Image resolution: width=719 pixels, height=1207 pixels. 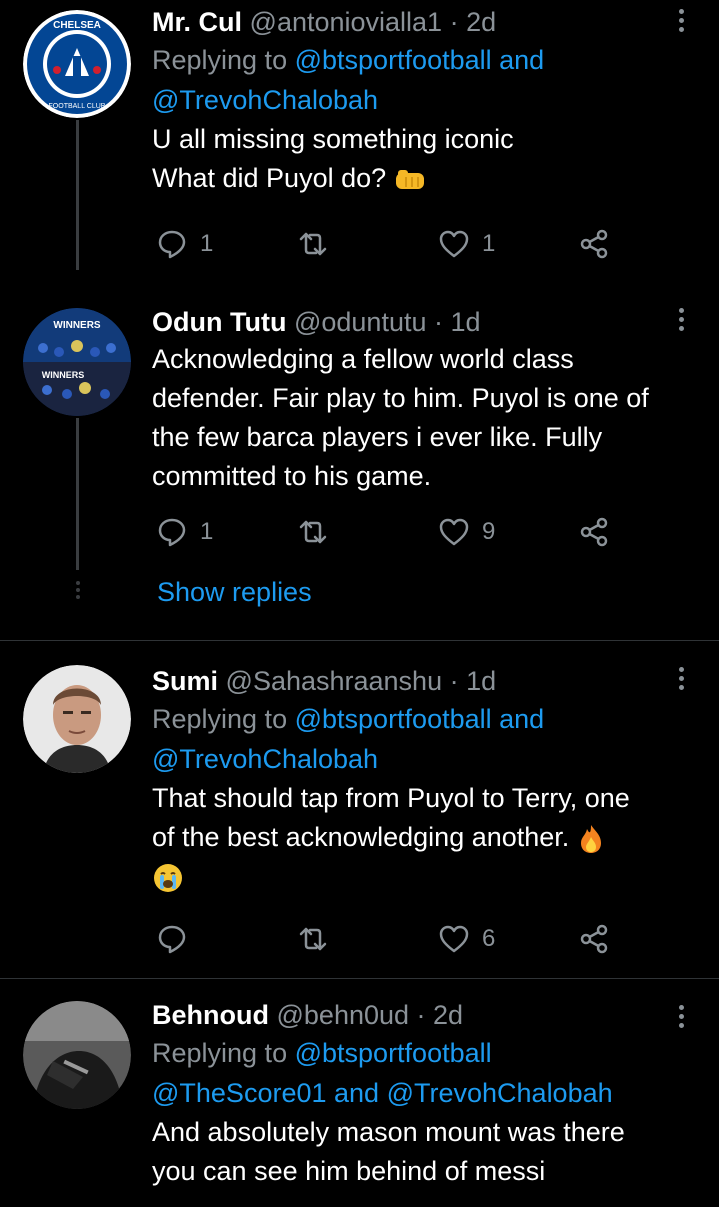 What do you see at coordinates (360, 322) in the screenshot?
I see `handle: @oduntutu` at bounding box center [360, 322].